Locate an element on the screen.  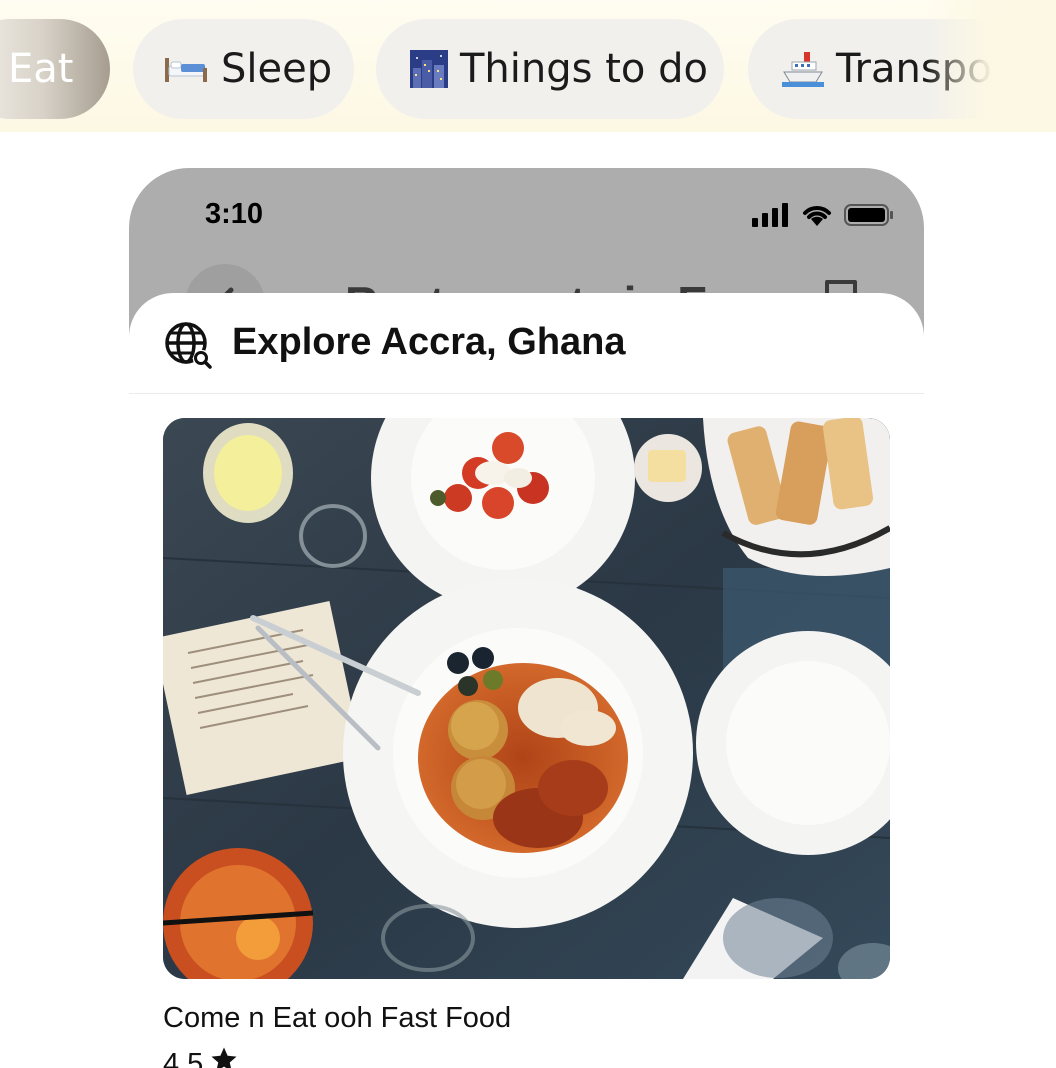
listing-rating: 4.5 is located at coordinates (201, 1056).